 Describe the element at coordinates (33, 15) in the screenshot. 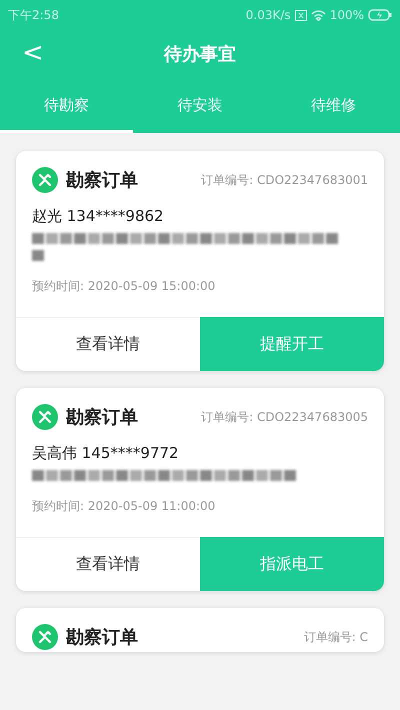

I see `status-time: 下午2:58` at that location.